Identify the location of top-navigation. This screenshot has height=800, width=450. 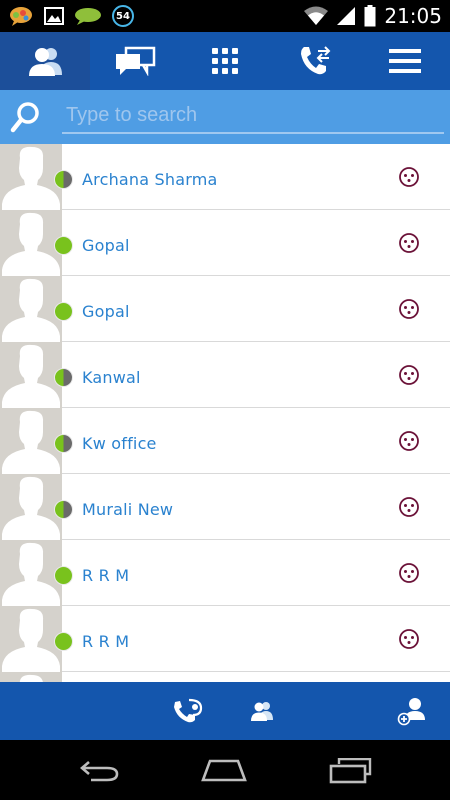
(225, 61).